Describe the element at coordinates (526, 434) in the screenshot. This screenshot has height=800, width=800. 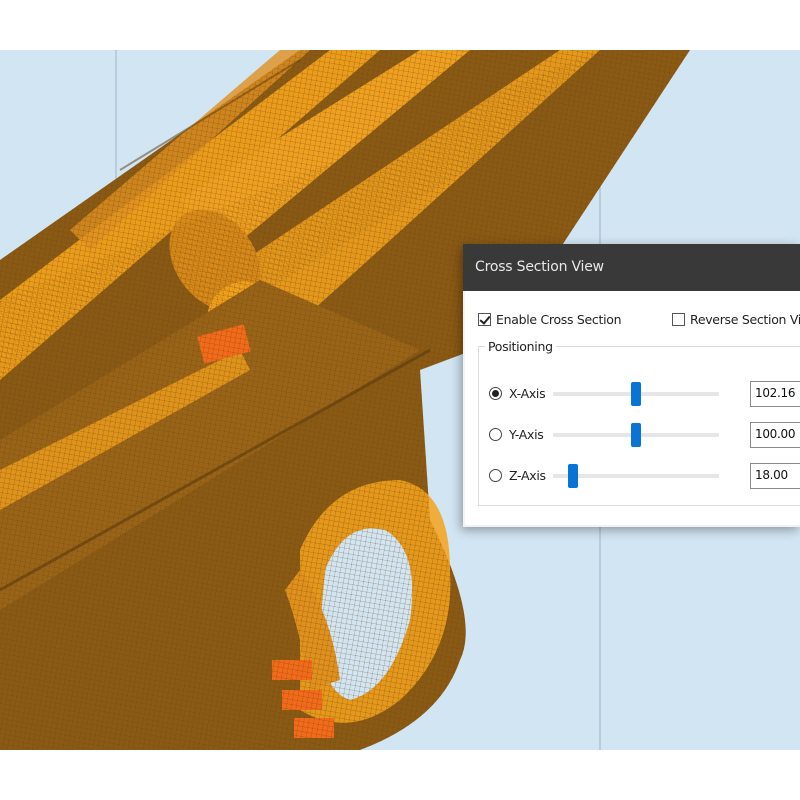
I see `y-axis-label: Y-Axis` at that location.